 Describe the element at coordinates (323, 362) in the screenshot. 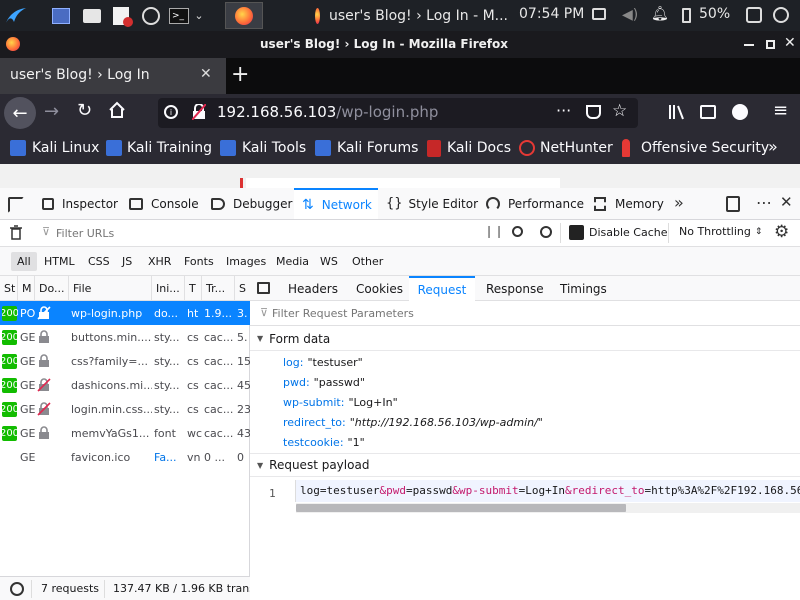

I see `form-param: log: "testuser"` at that location.